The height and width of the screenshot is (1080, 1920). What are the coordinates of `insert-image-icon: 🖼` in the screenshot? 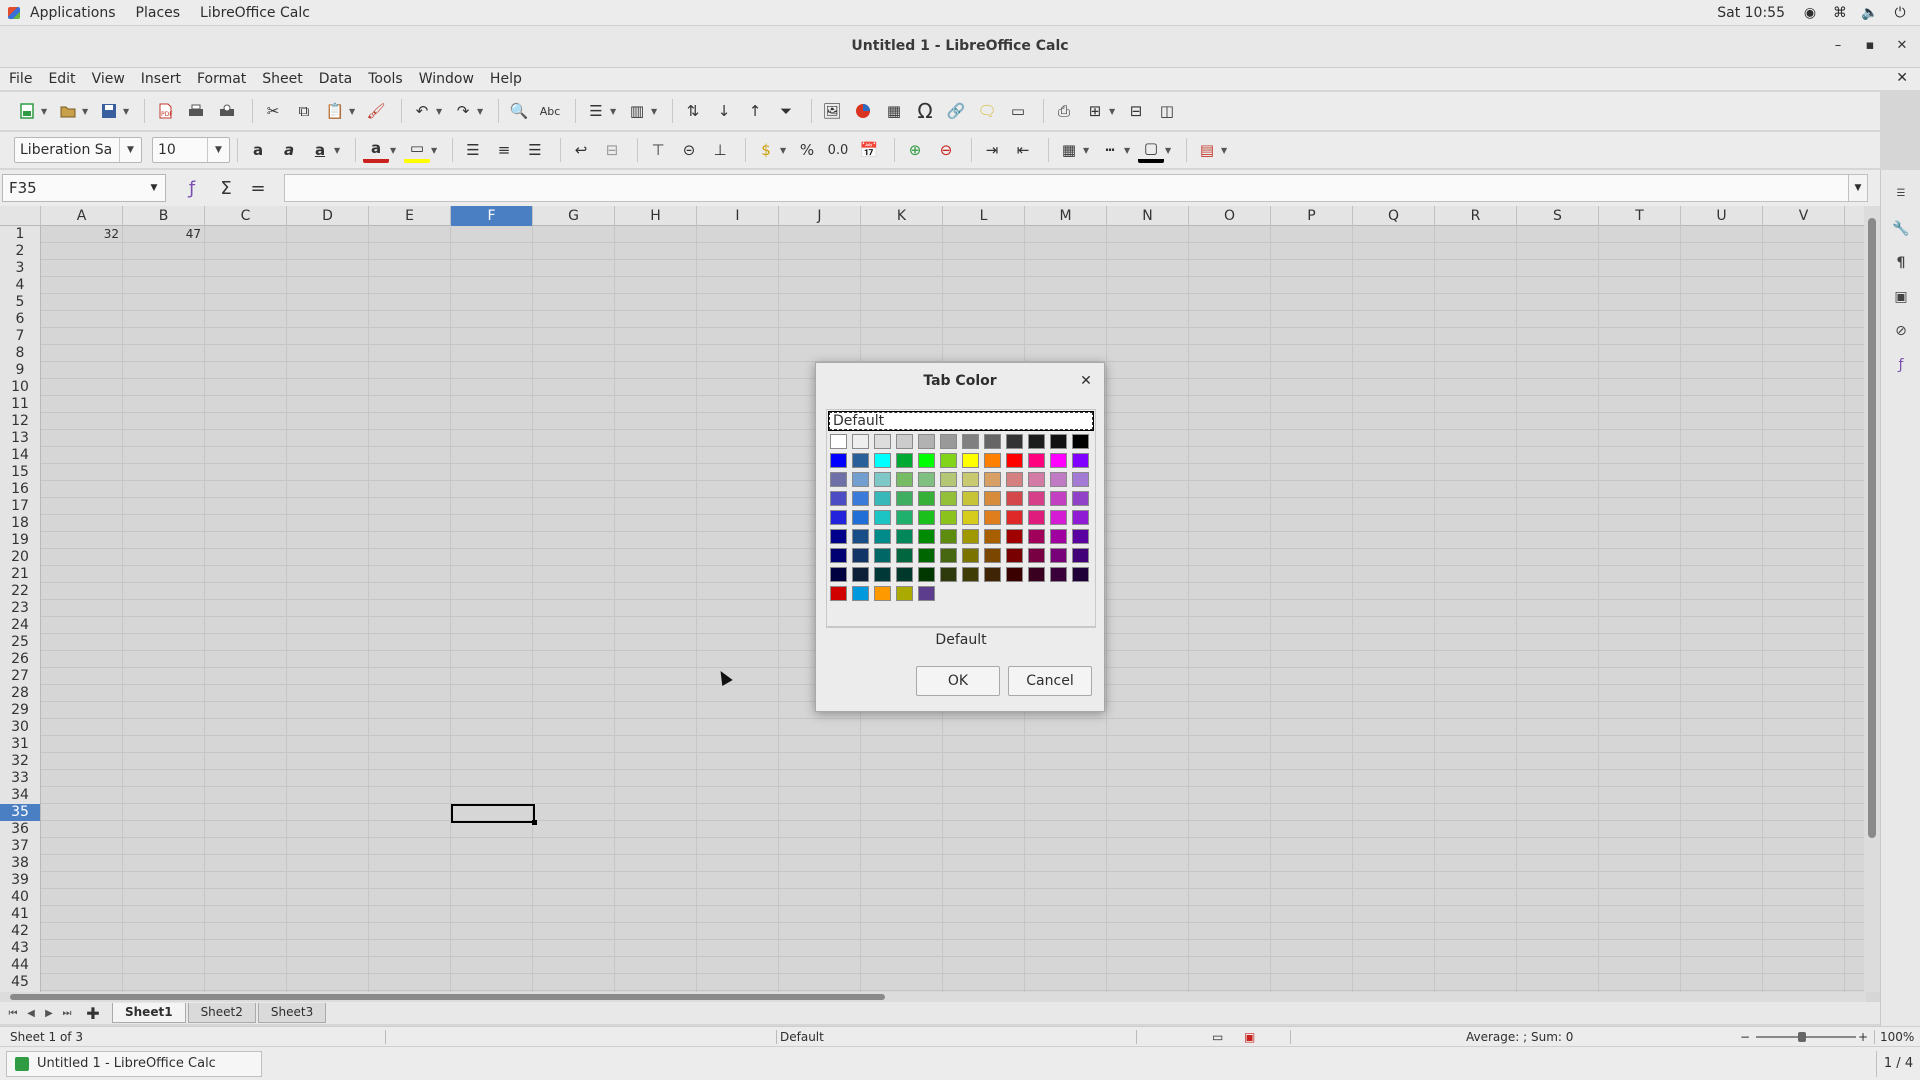 It's located at (832, 111).